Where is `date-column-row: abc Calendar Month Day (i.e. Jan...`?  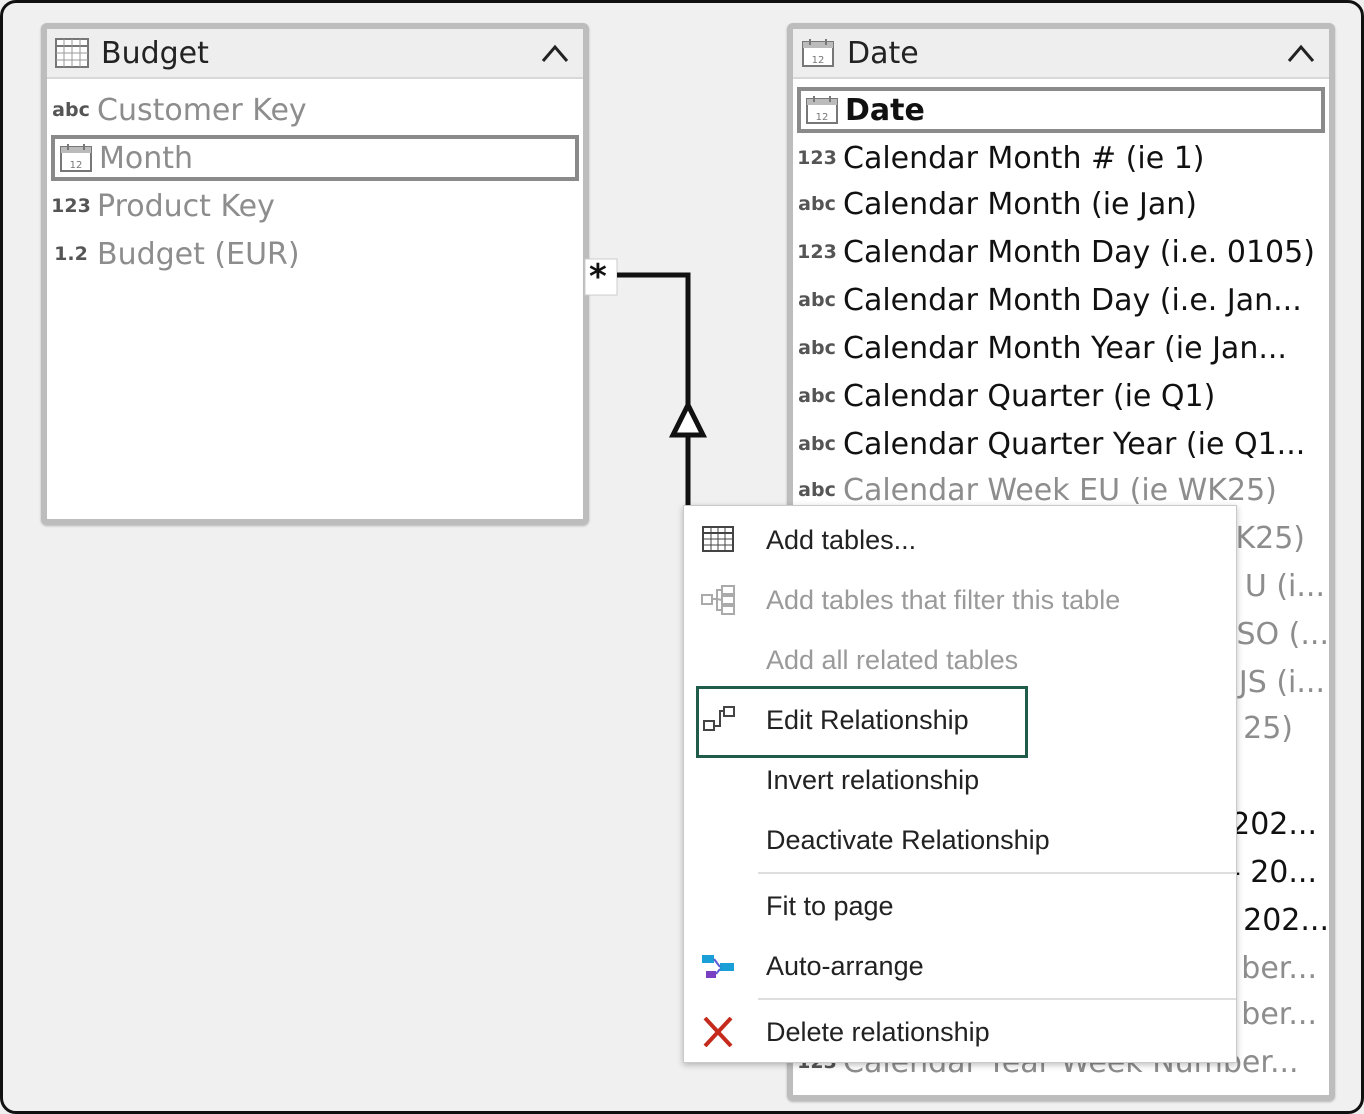
date-column-row: abc Calendar Month Day (i.e. Jan... is located at coordinates (1061, 300).